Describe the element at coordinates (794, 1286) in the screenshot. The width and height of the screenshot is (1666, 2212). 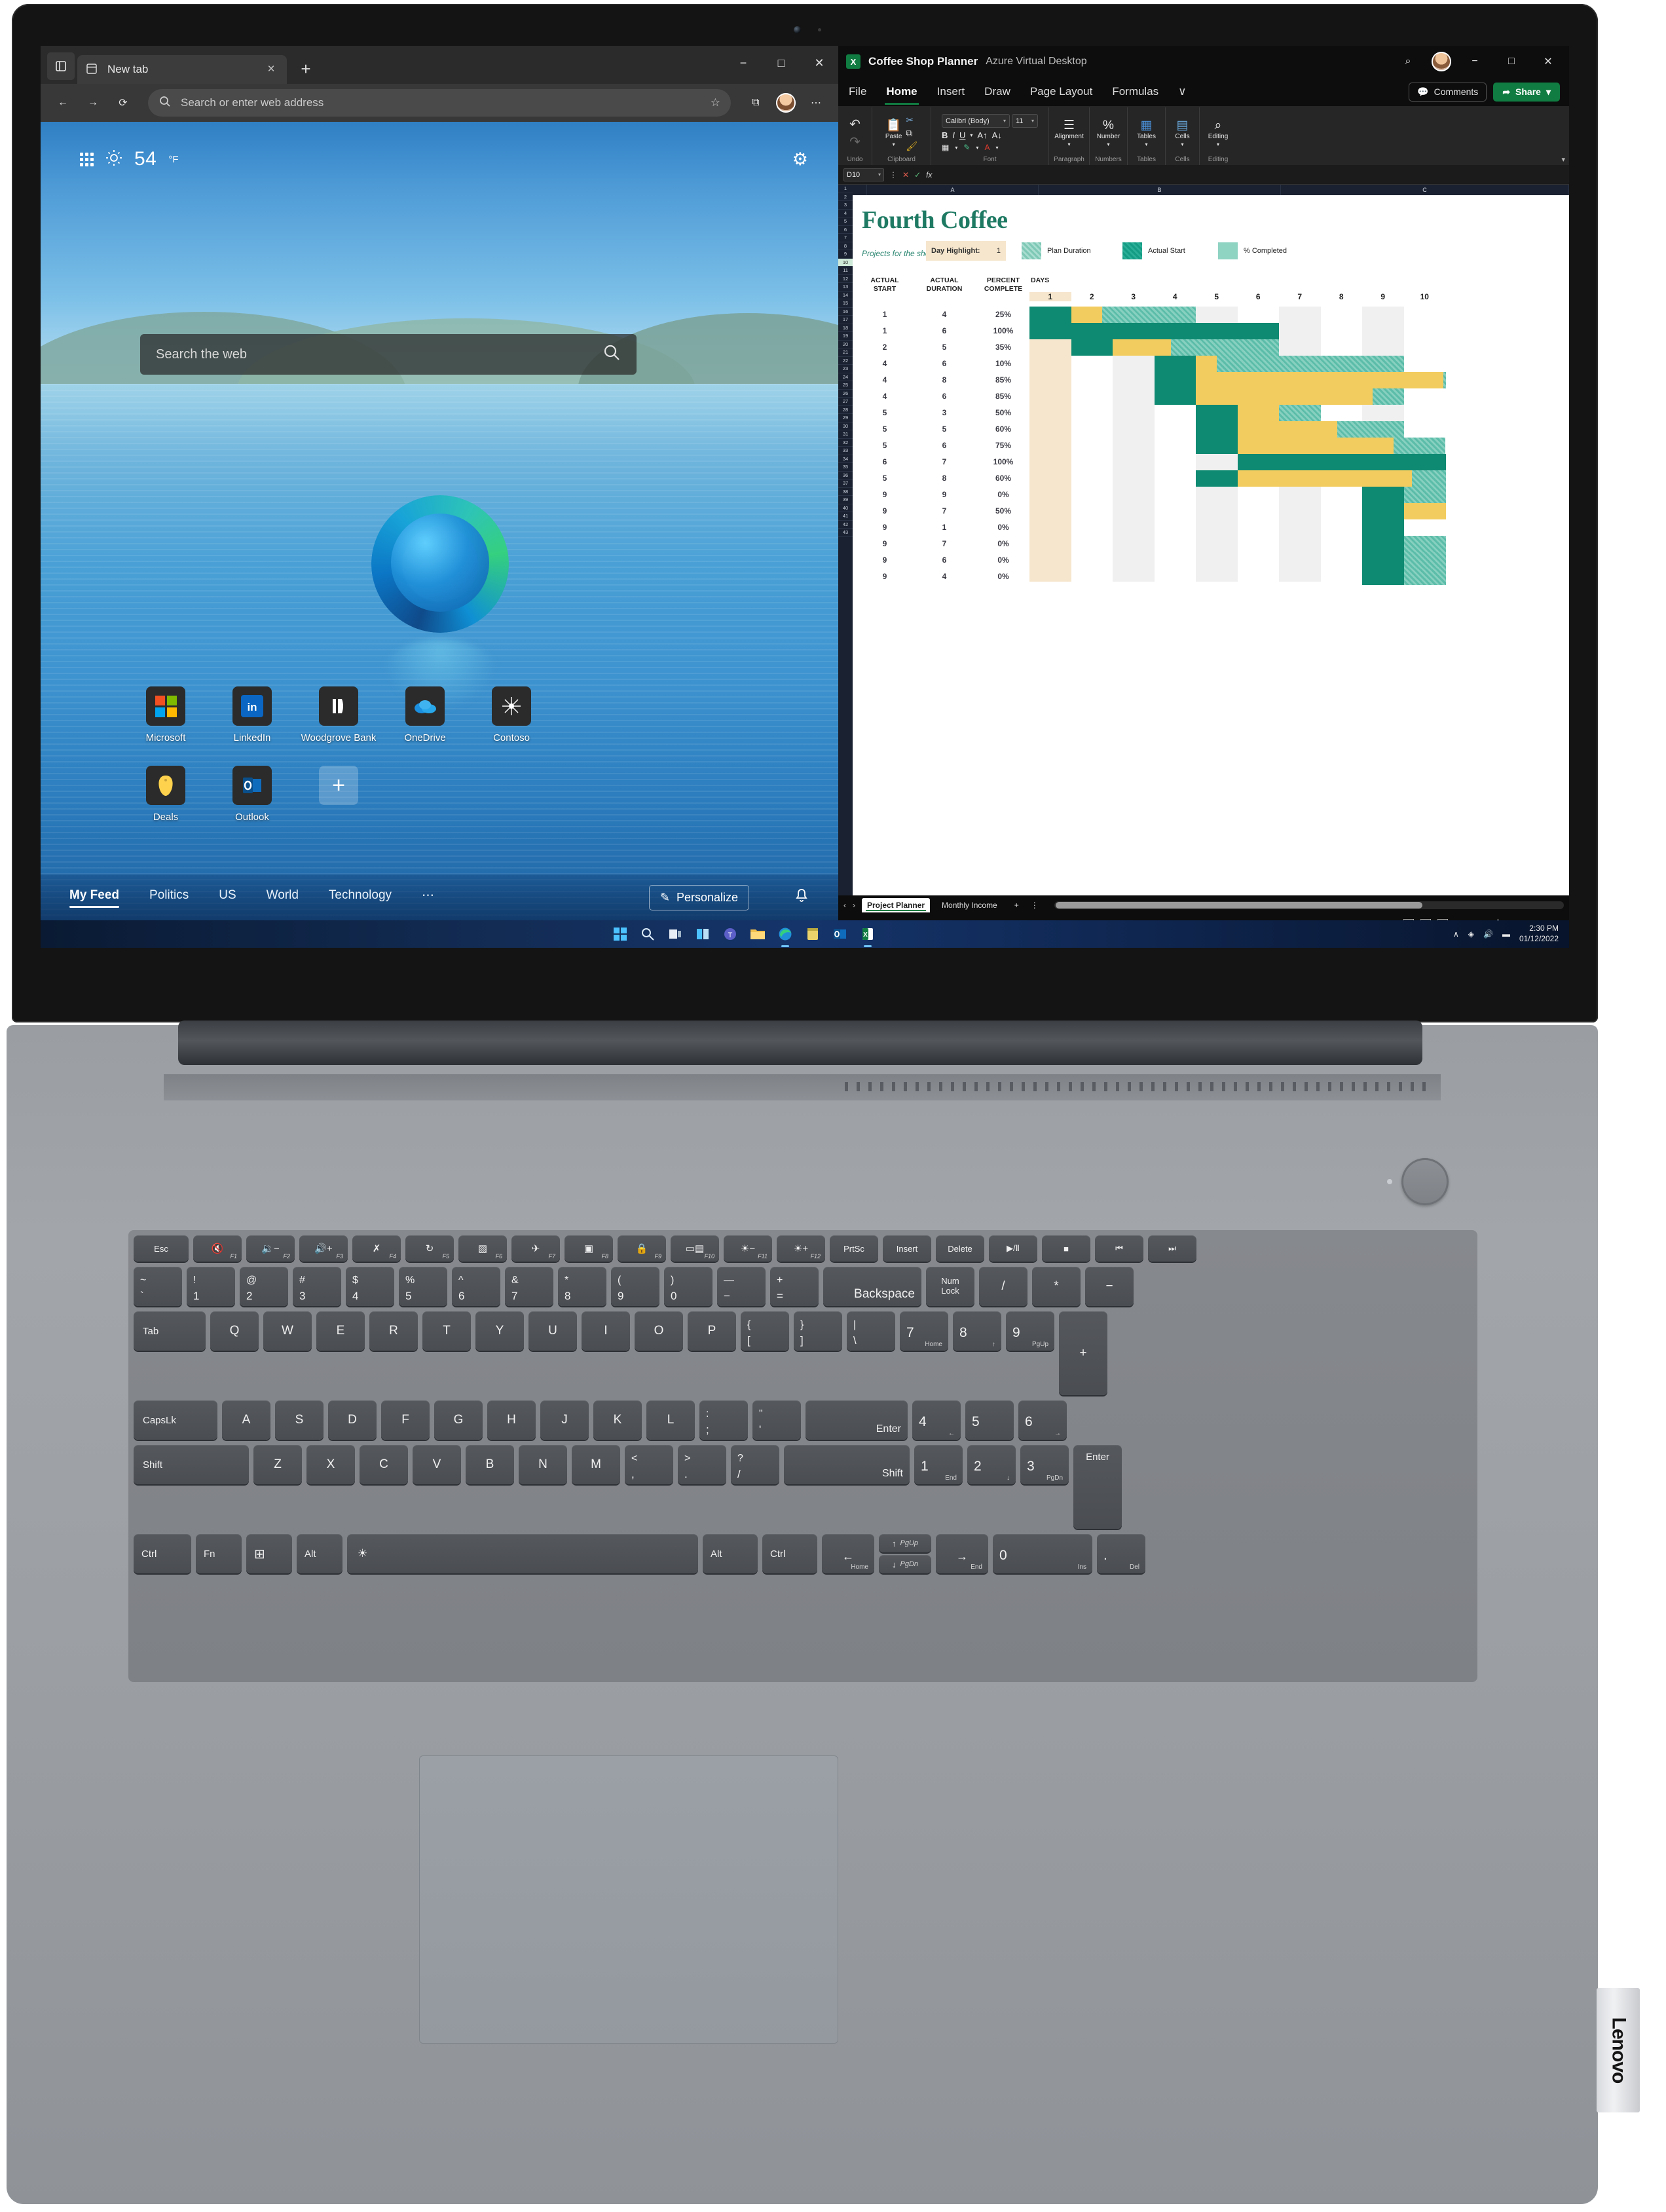
I see `key-=: + =` at that location.